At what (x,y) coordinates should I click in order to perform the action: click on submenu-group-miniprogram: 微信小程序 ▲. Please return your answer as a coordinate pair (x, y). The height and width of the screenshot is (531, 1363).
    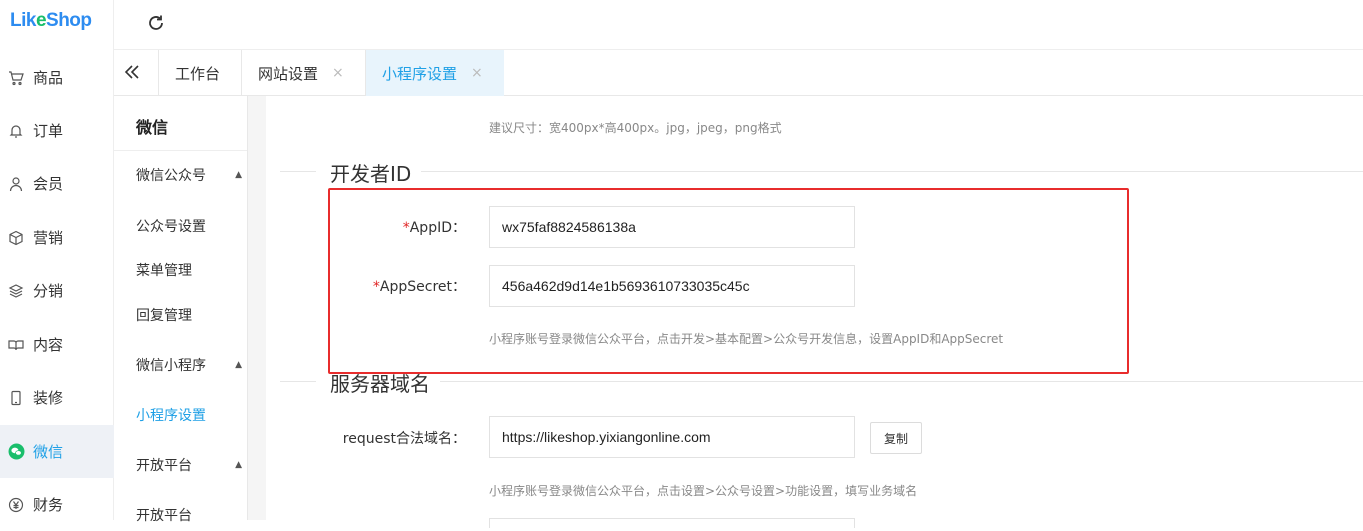
    Looking at the image, I should click on (189, 365).